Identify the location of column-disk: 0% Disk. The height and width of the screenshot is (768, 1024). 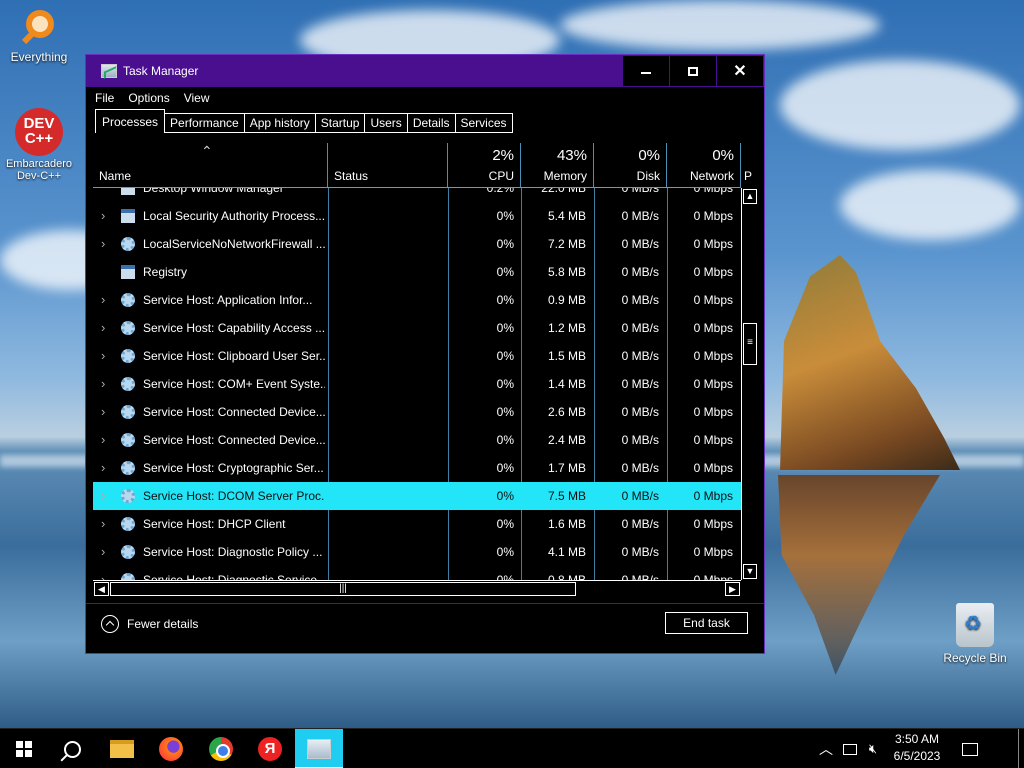
(630, 165).